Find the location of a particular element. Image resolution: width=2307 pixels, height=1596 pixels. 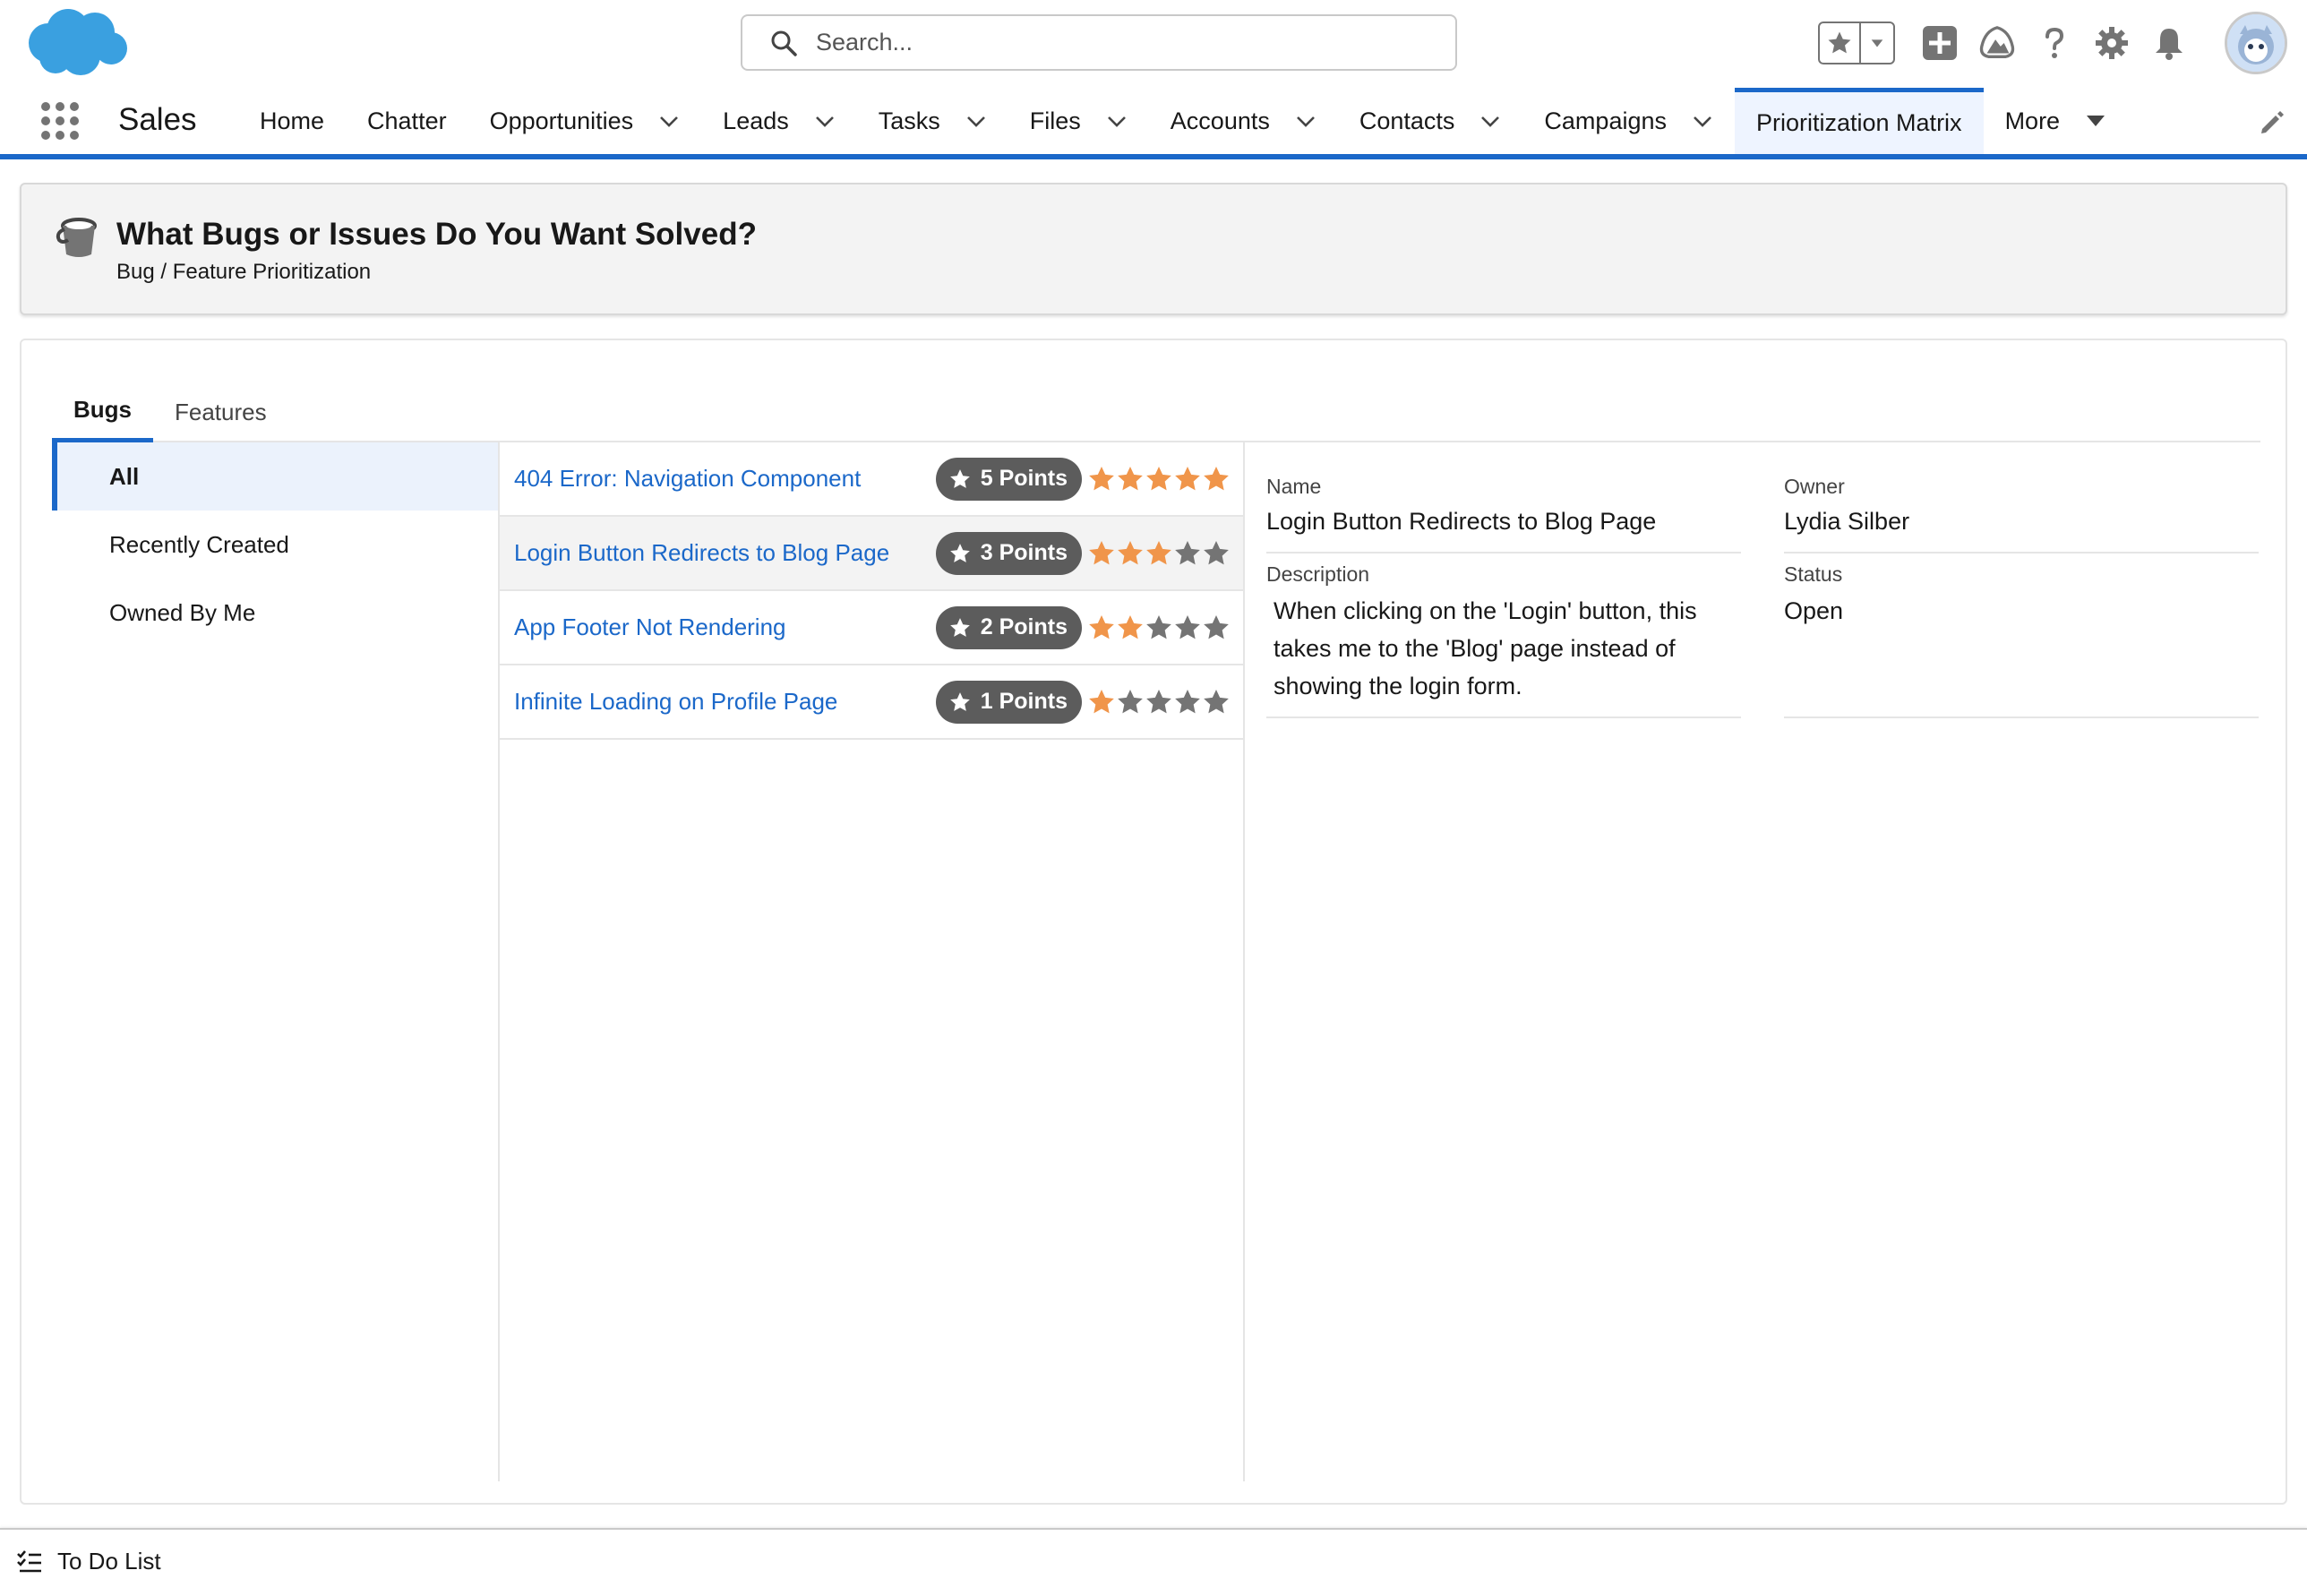

app-name: Sales is located at coordinates (157, 120).